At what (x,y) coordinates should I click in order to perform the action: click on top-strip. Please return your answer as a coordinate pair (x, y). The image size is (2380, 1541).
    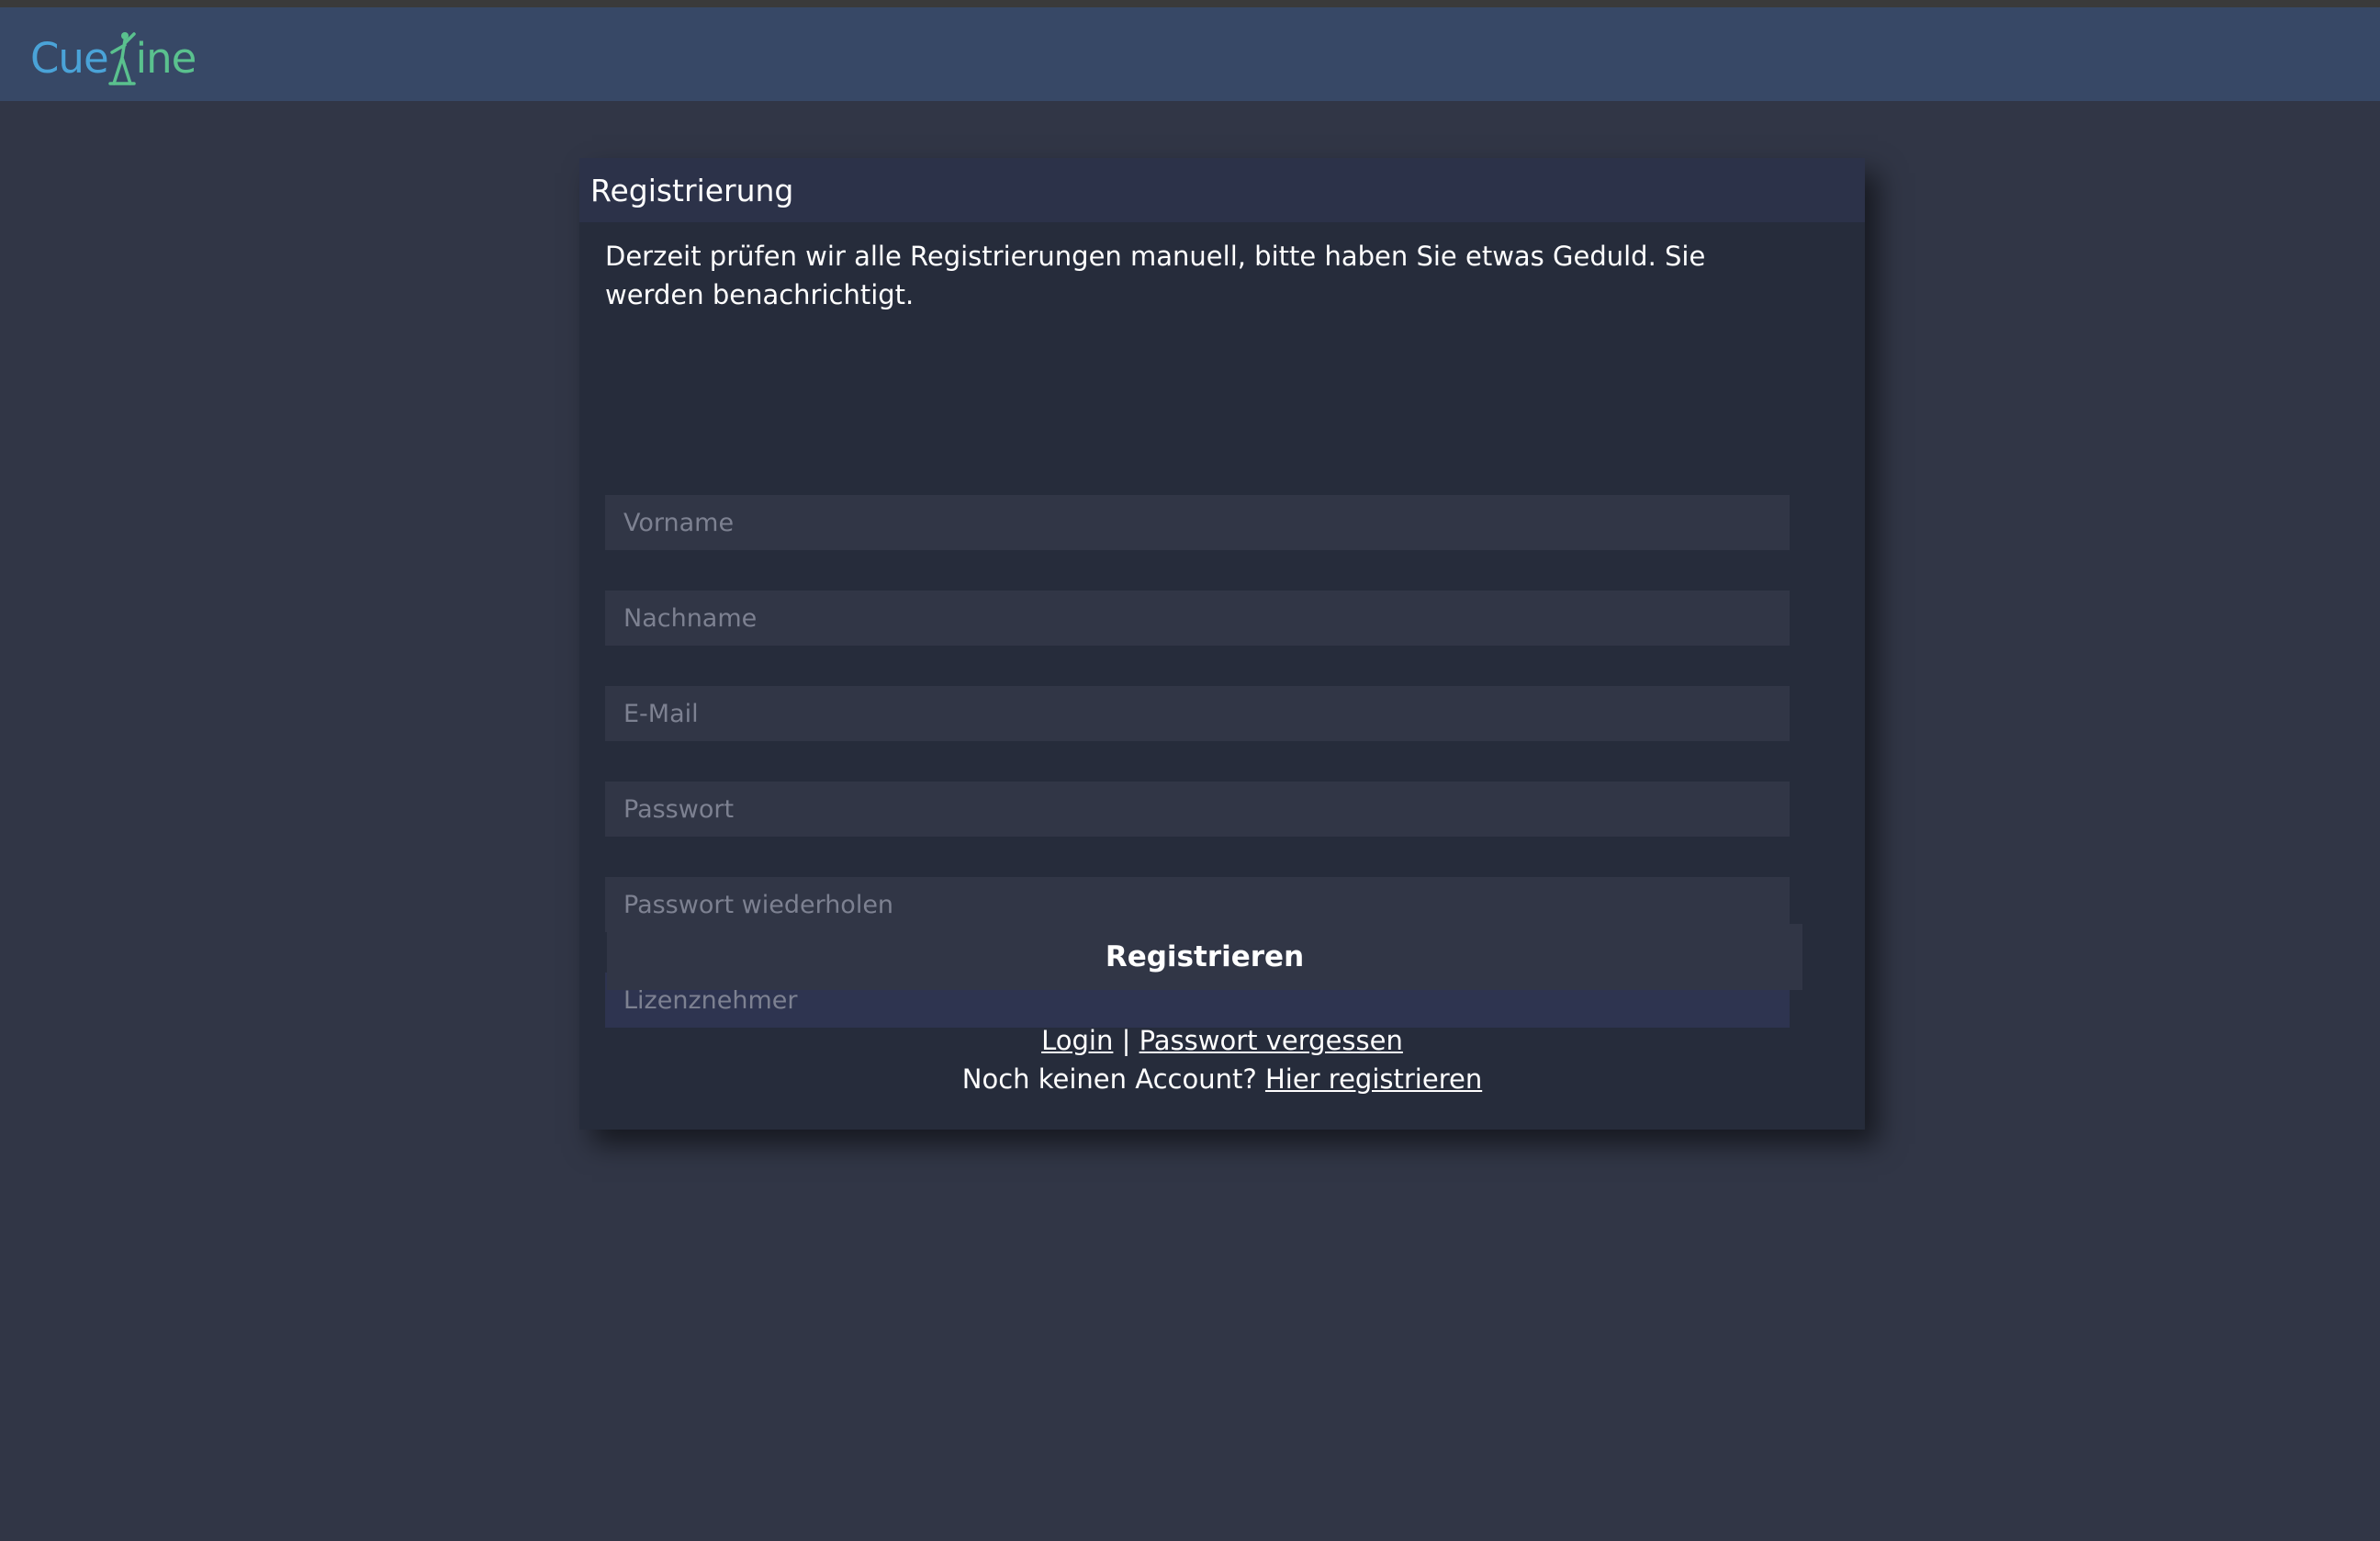
    Looking at the image, I should click on (1190, 3).